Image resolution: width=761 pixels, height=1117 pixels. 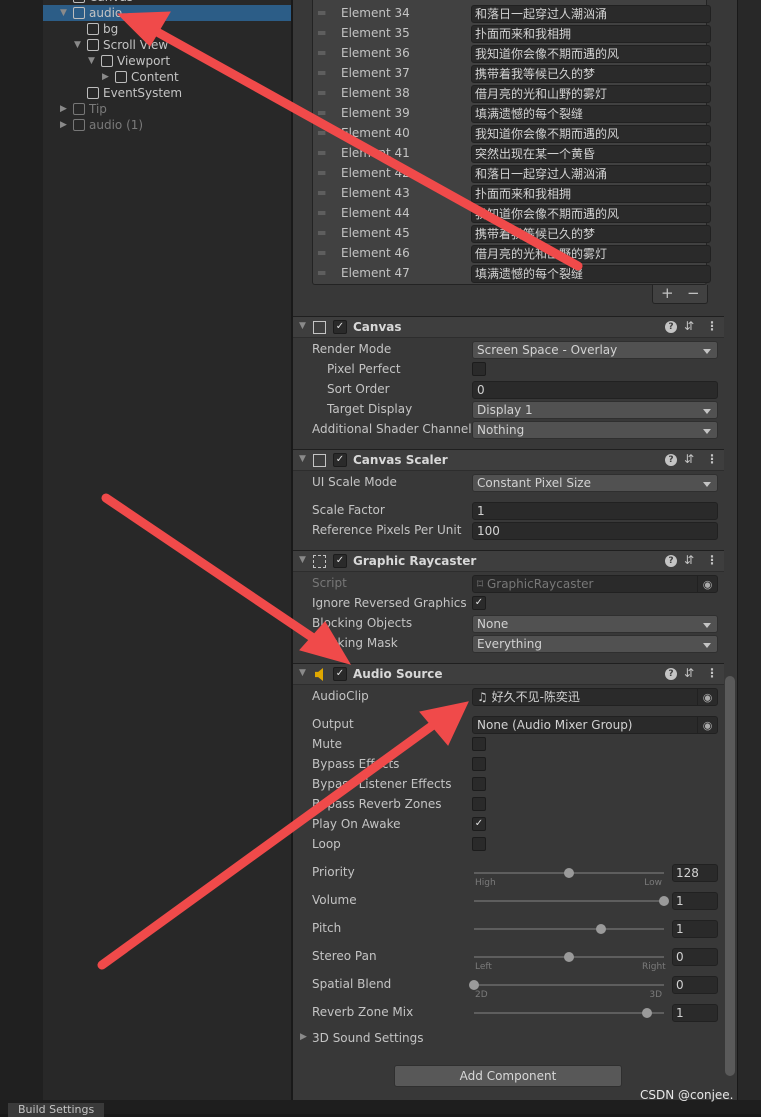 What do you see at coordinates (595, 483) in the screenshot?
I see `ui-scale-mode-dropdown: Constant Pixel Size` at bounding box center [595, 483].